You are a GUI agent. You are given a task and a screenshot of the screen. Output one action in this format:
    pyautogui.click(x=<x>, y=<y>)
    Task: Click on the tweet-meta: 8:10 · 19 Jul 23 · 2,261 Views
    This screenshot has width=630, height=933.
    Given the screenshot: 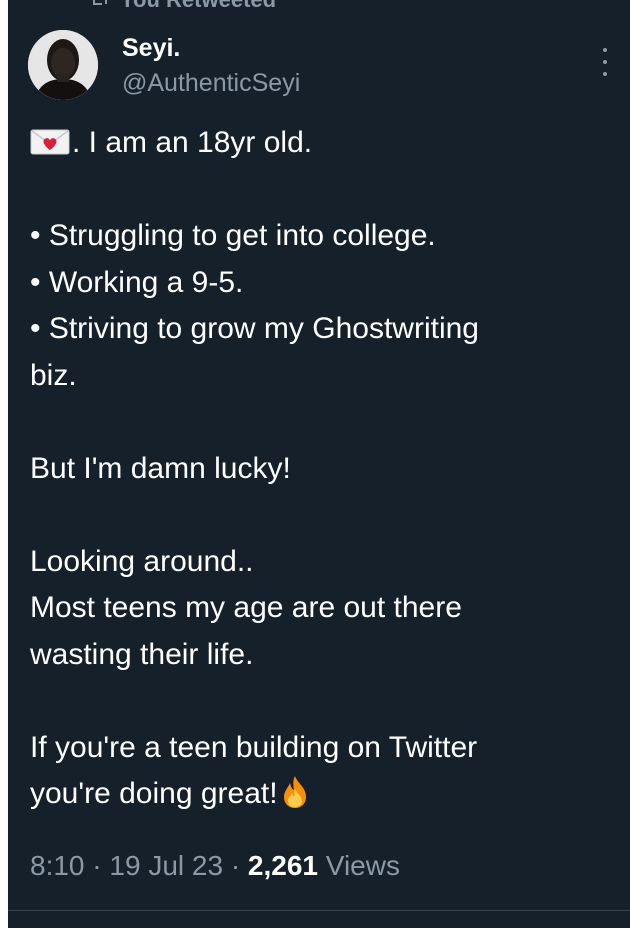 What is the action you would take?
    pyautogui.click(x=215, y=866)
    